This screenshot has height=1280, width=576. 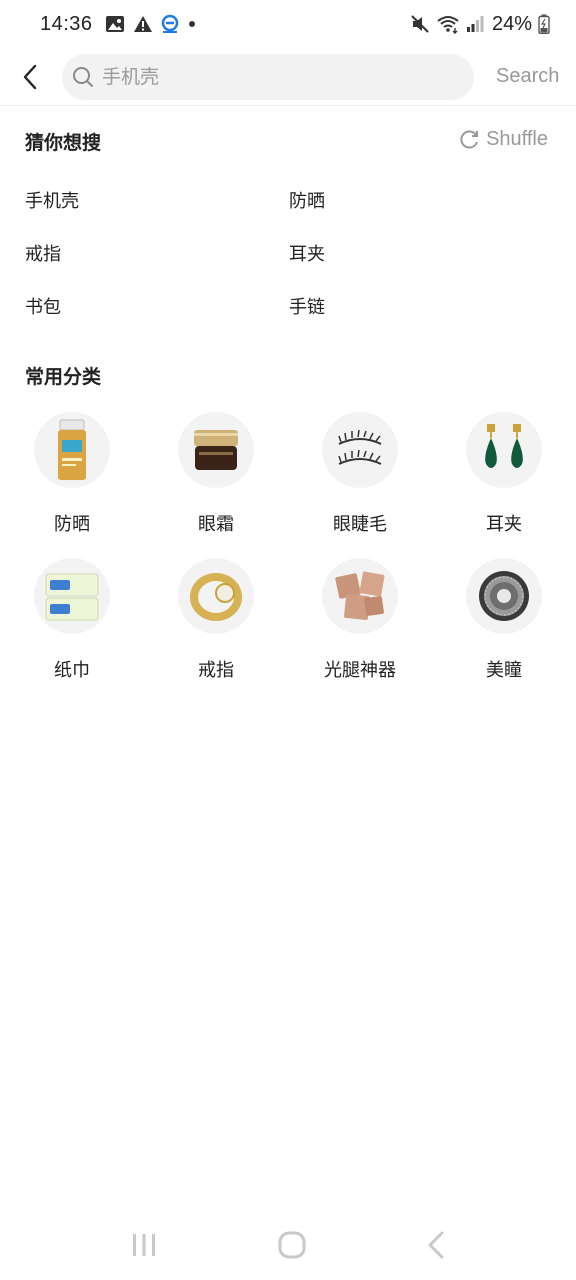 What do you see at coordinates (511, 23) in the screenshot?
I see `battery-level: 24%` at bounding box center [511, 23].